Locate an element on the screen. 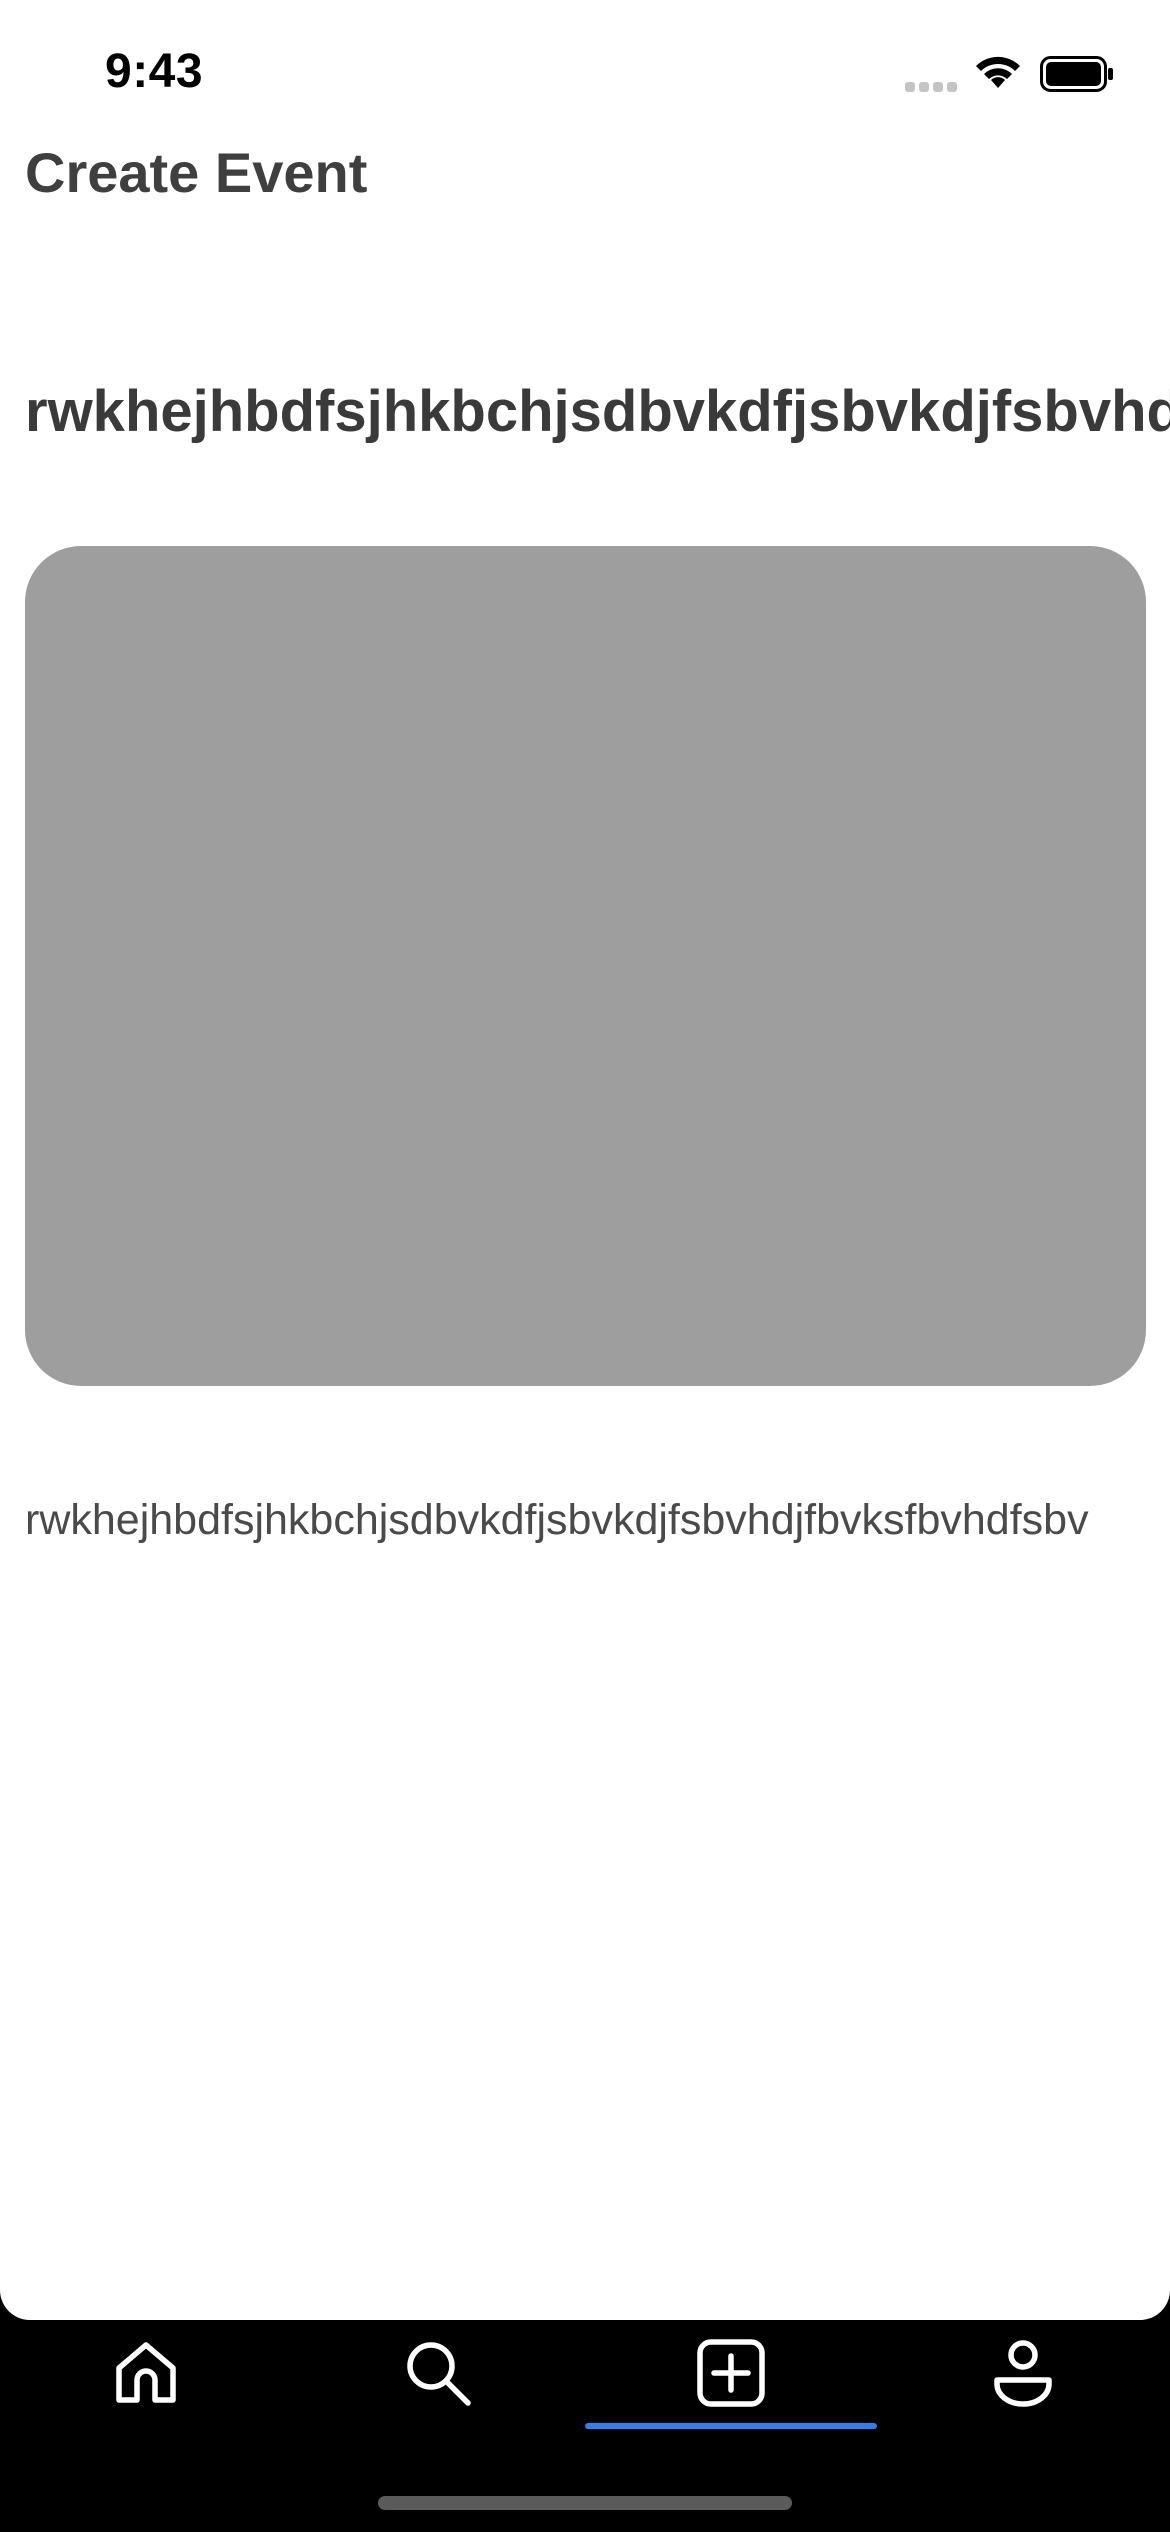 The height and width of the screenshot is (2532, 1170). page-title: Create Event is located at coordinates (196, 172).